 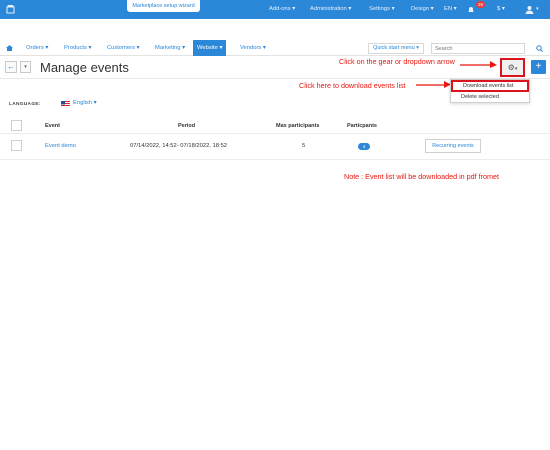 What do you see at coordinates (481, 4) in the screenshot?
I see `notification-badge: 26` at bounding box center [481, 4].